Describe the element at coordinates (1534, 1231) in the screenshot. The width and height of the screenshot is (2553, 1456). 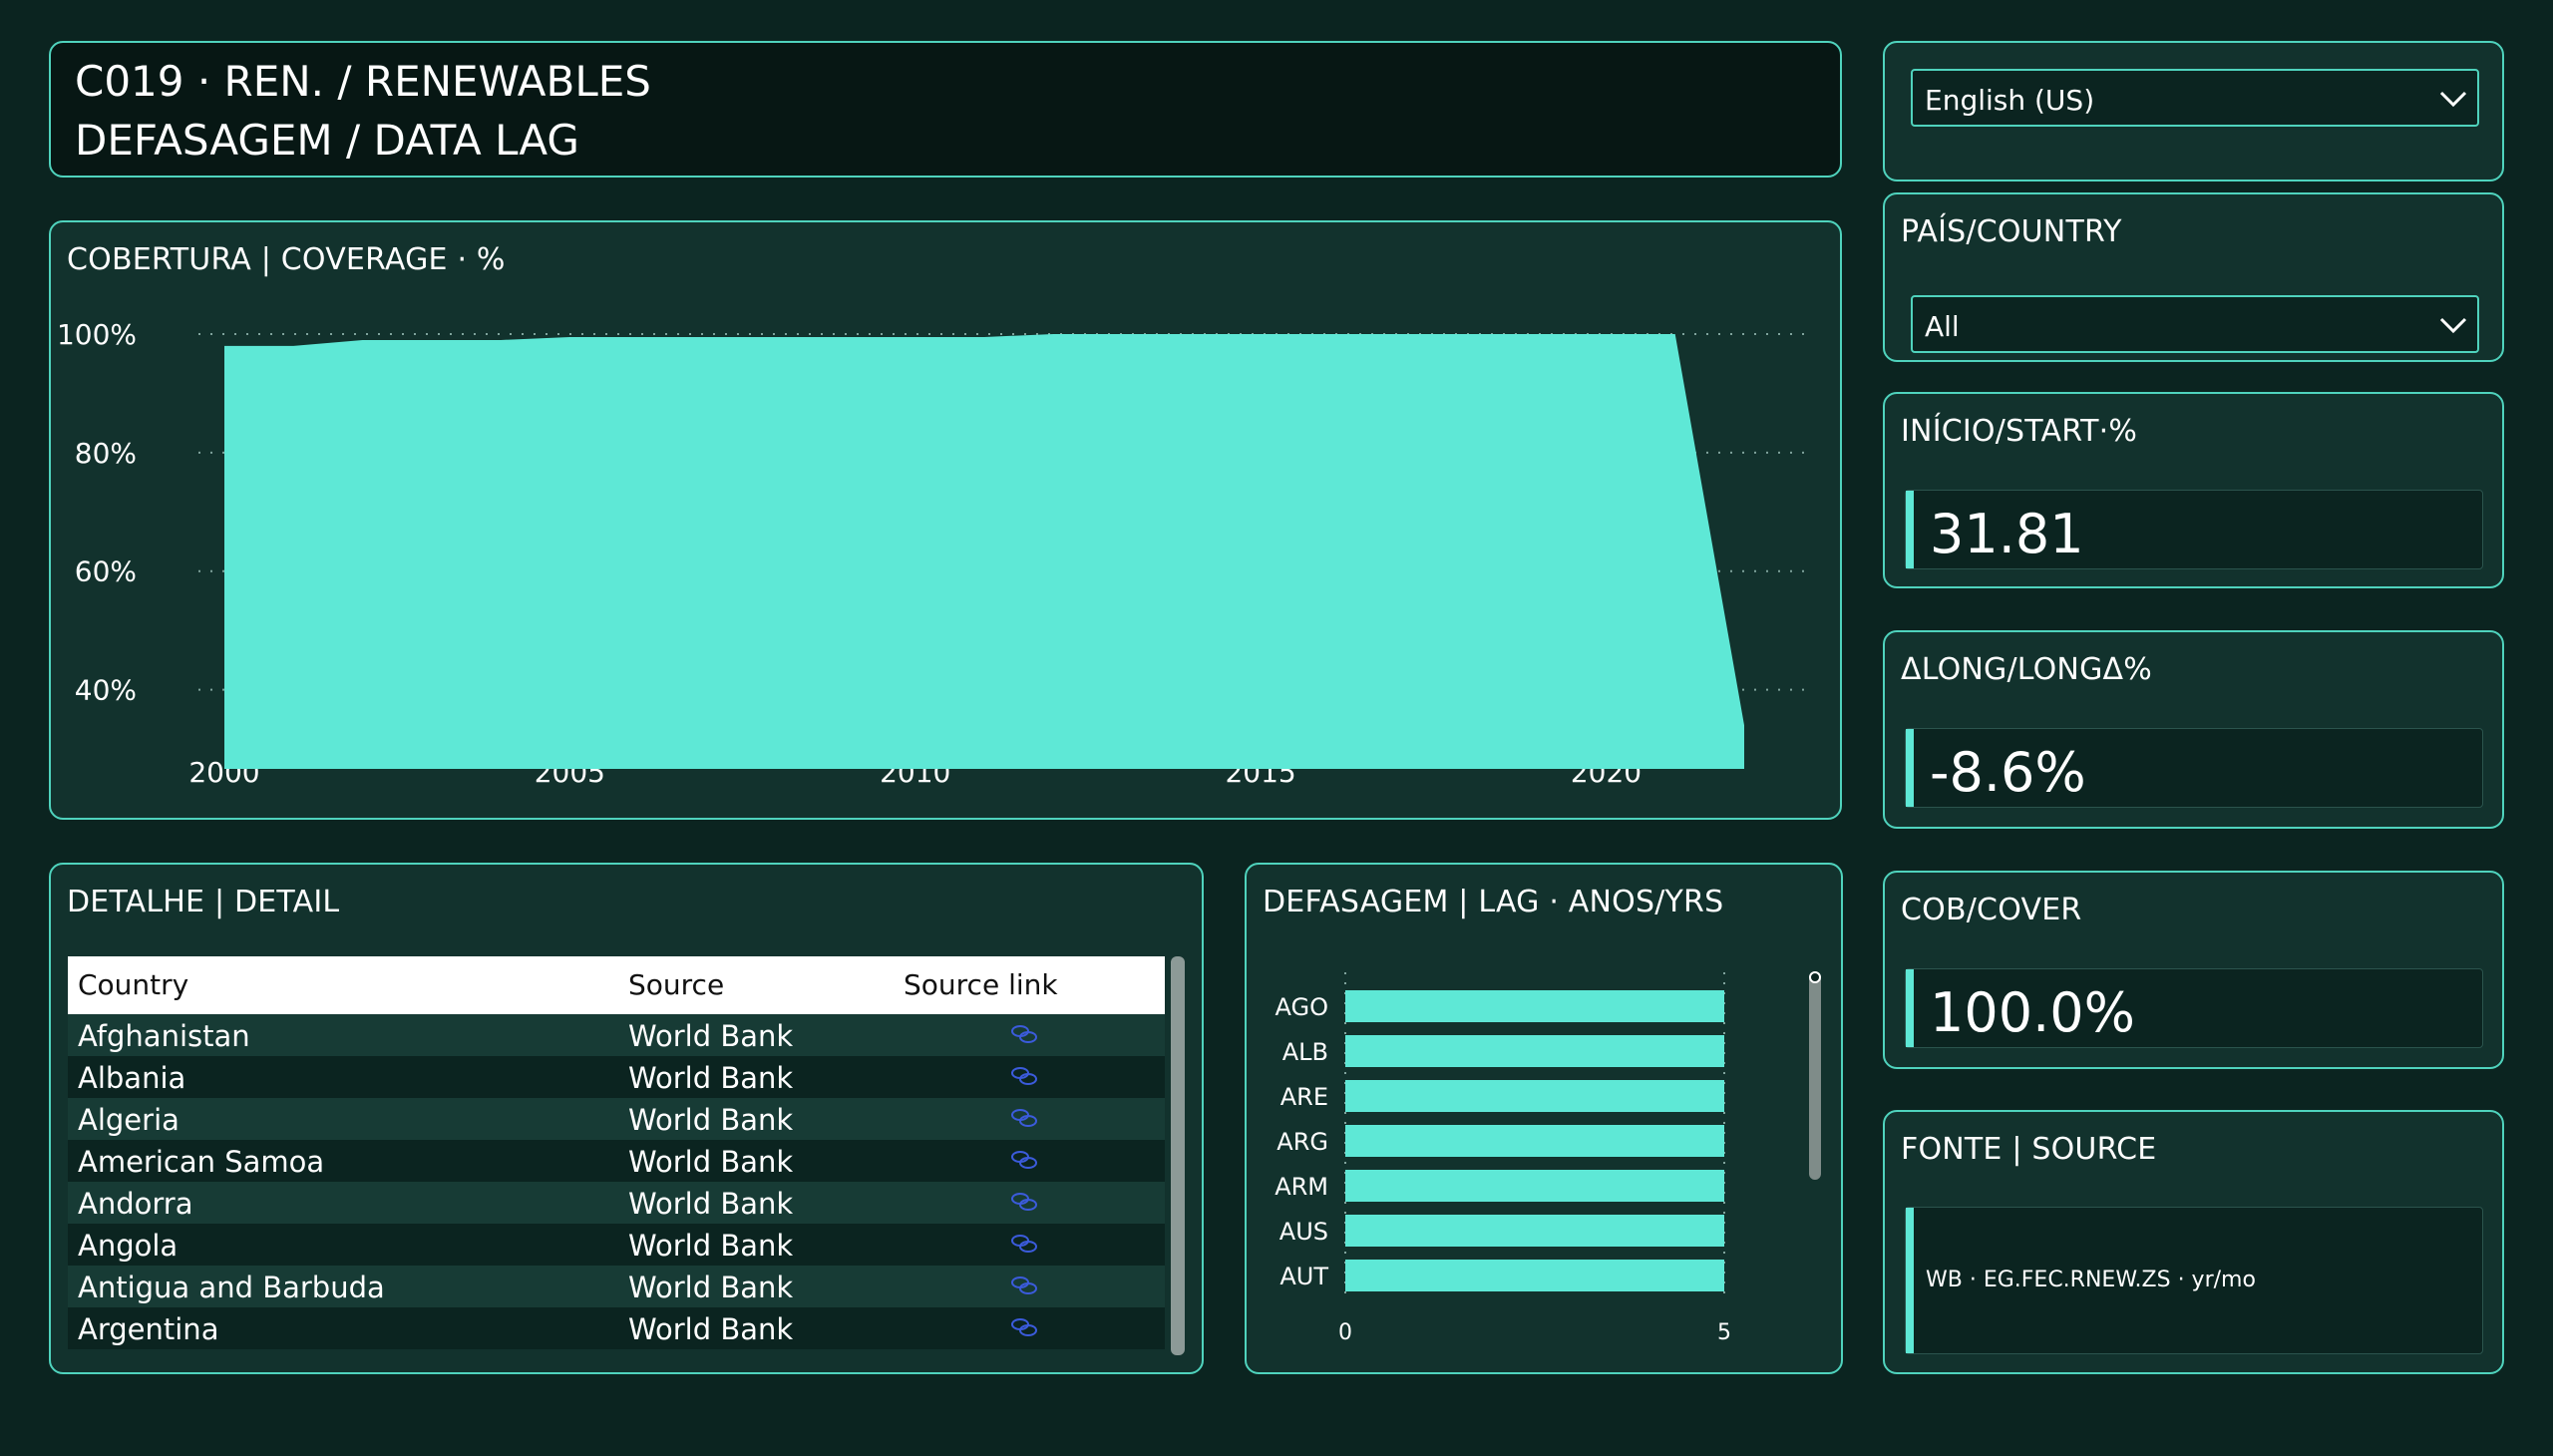
I see `bar-aus` at that location.